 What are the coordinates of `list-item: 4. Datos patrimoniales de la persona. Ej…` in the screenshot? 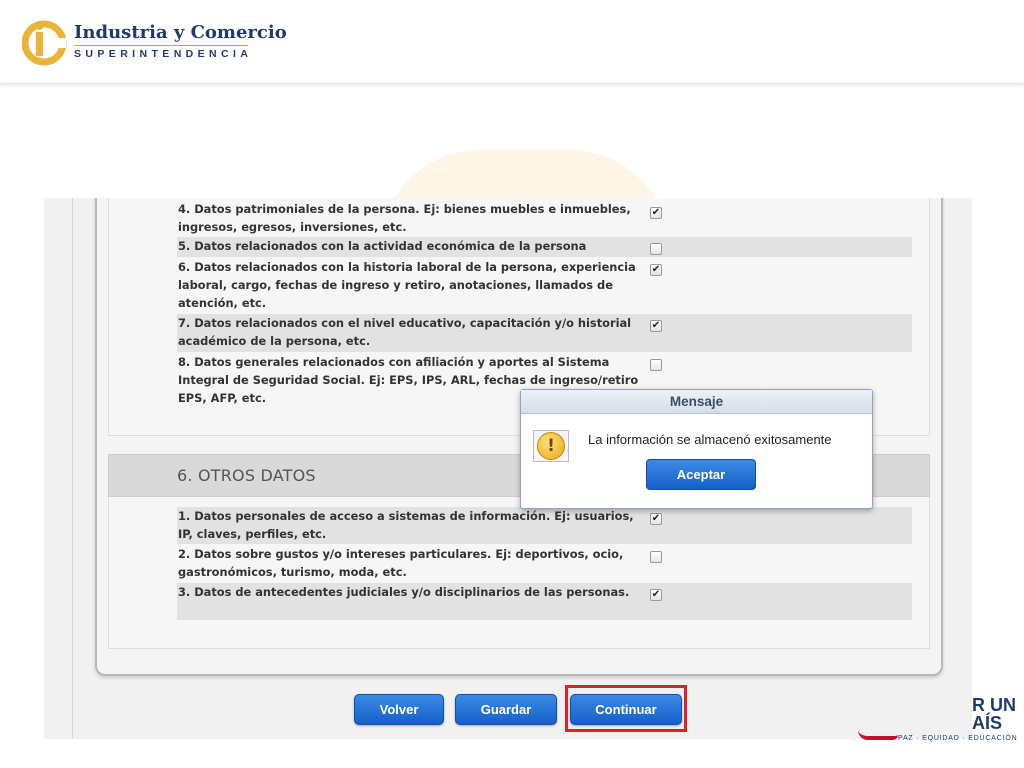 It's located at (544, 218).